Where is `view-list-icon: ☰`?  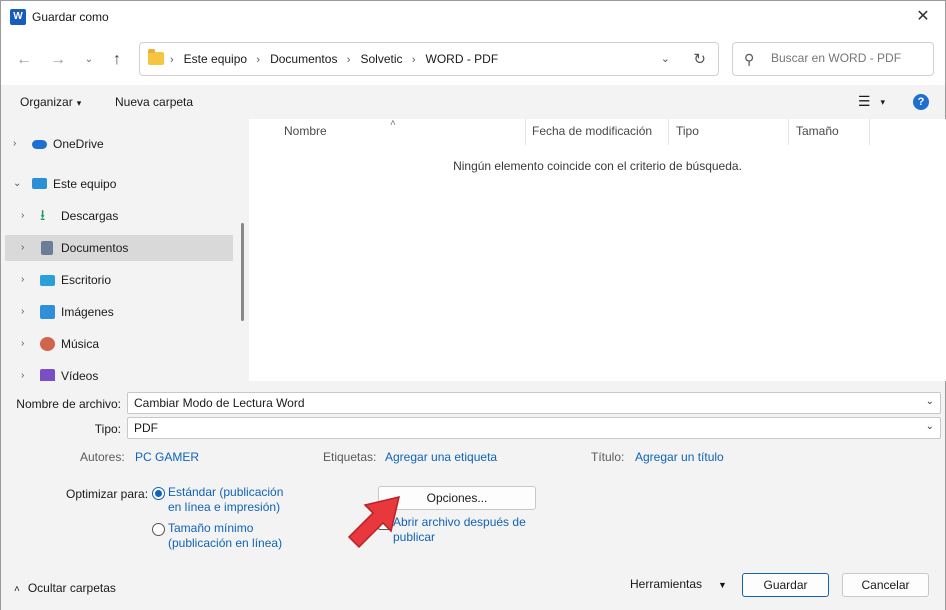 view-list-icon: ☰ is located at coordinates (864, 101).